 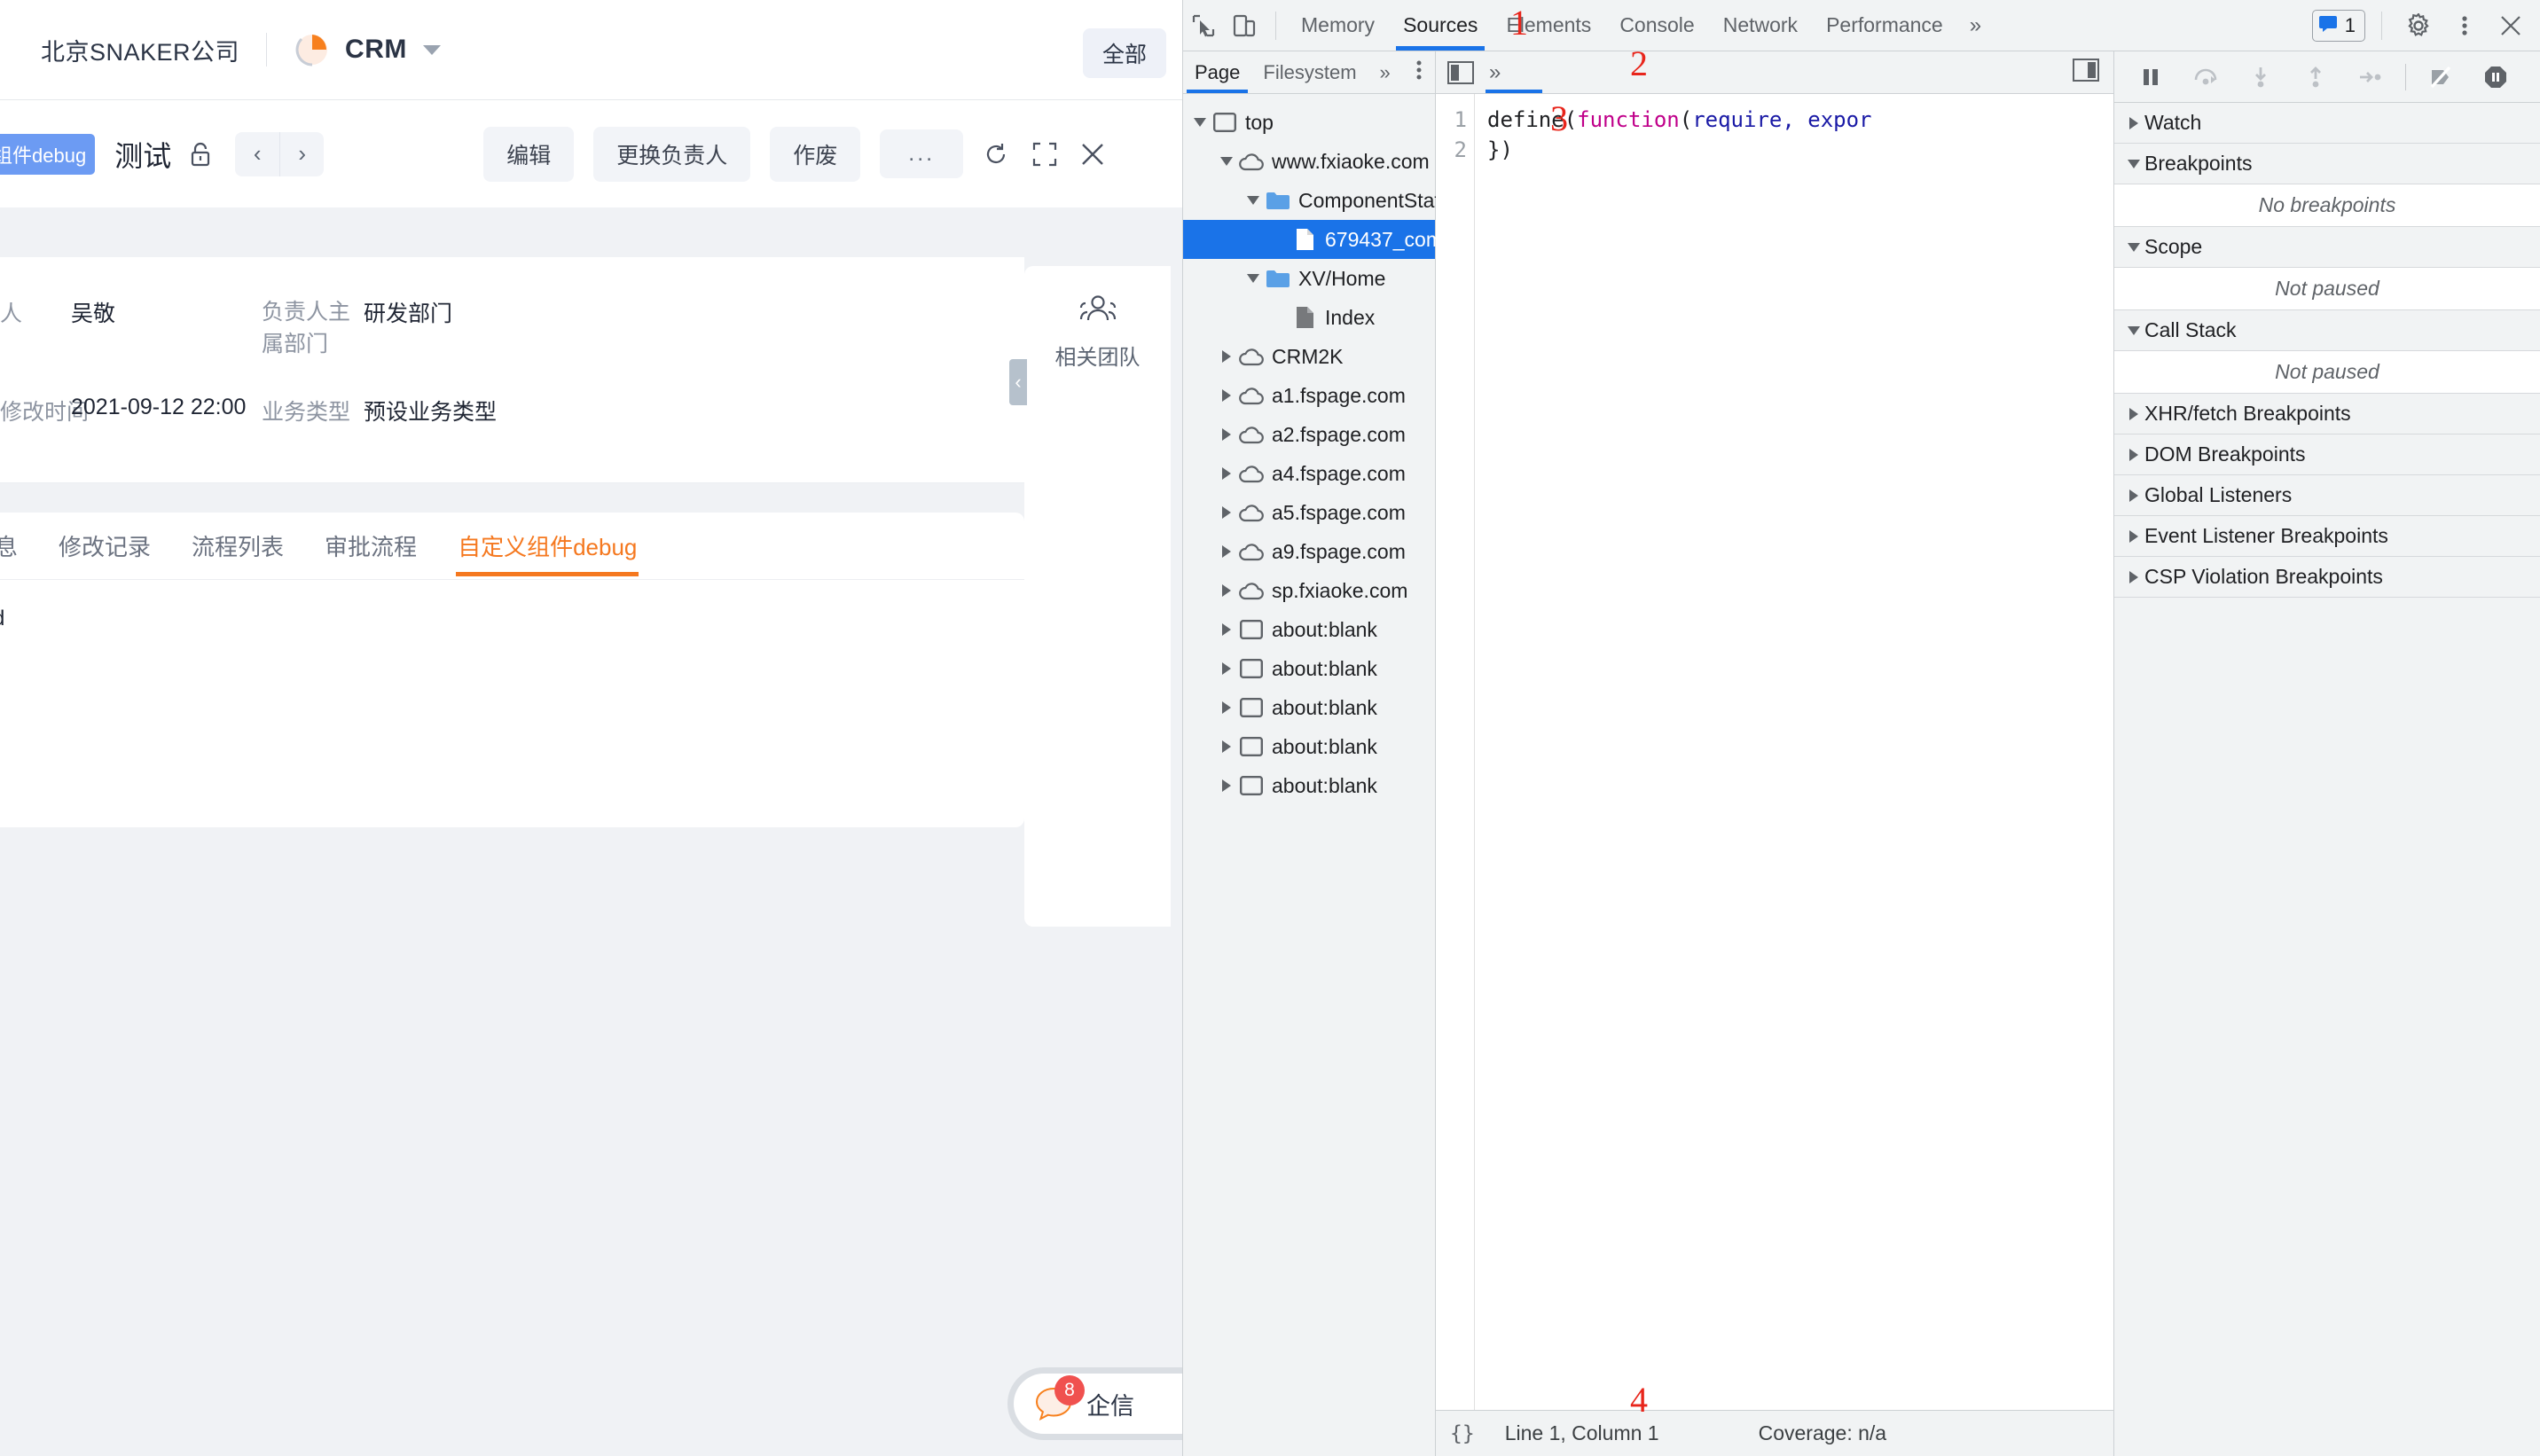 What do you see at coordinates (1098, 1404) in the screenshot?
I see `chat-widget: 8 企信` at bounding box center [1098, 1404].